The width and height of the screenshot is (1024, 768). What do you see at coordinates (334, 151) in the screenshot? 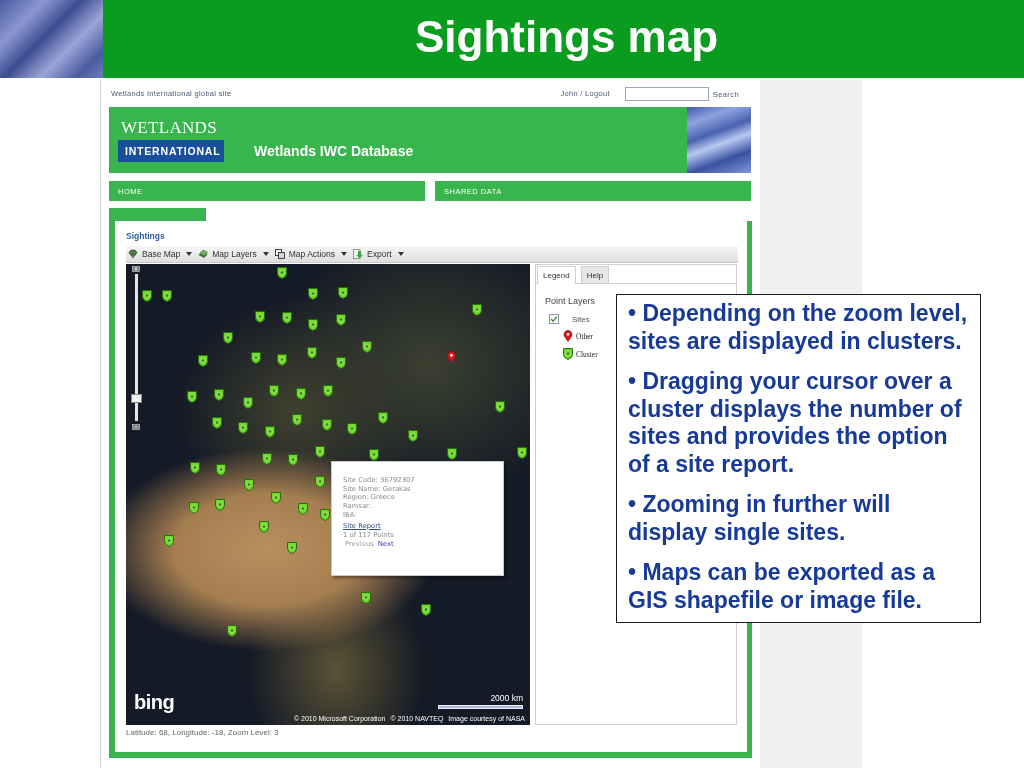
I see `site-title: Wetlands IWC Database` at bounding box center [334, 151].